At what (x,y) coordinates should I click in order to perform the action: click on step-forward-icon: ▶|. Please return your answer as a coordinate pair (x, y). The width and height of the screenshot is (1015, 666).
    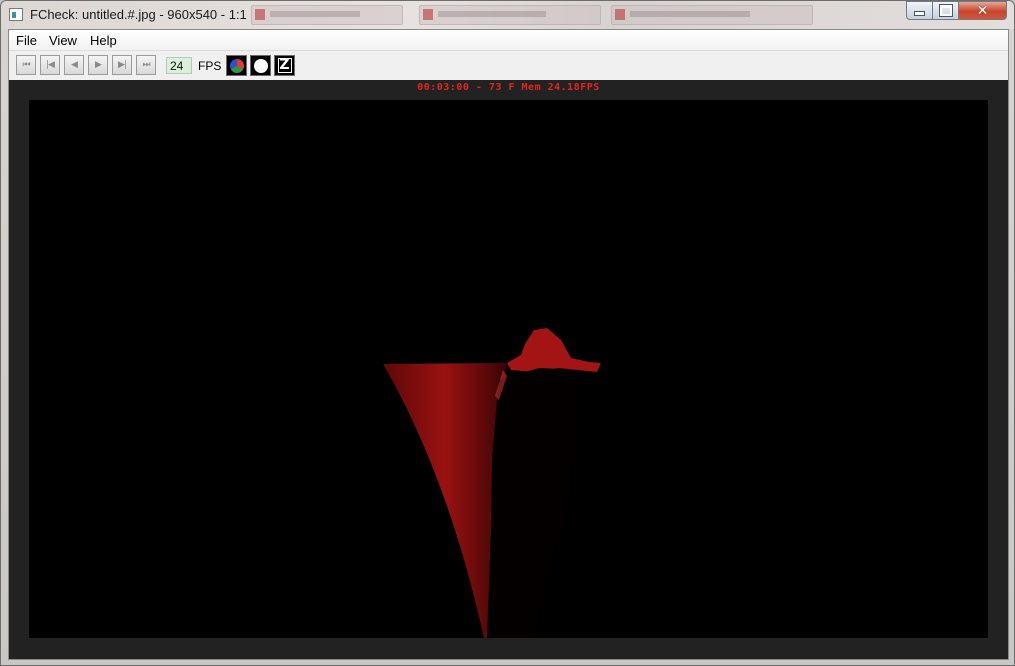
    Looking at the image, I should click on (122, 65).